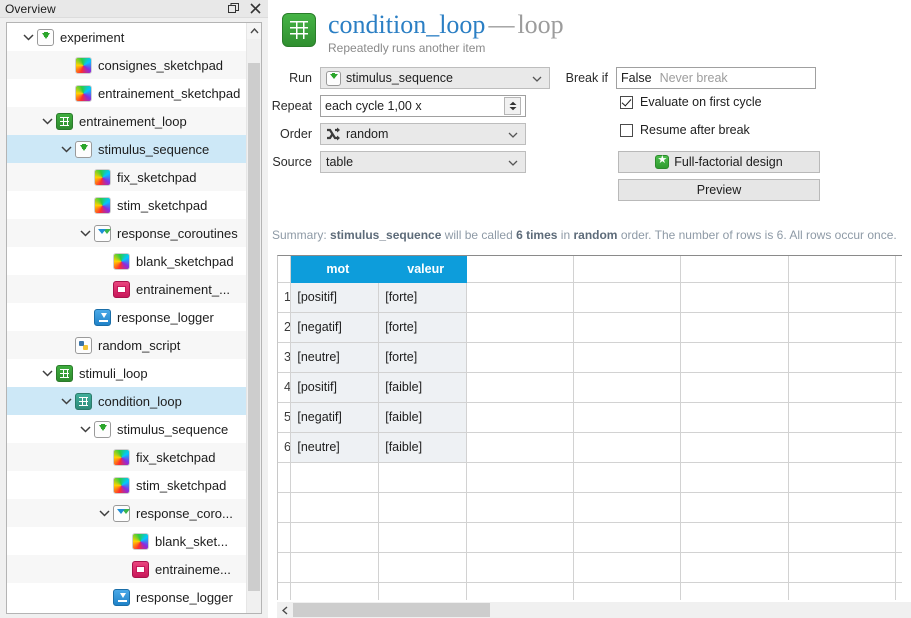 This screenshot has width=911, height=618. Describe the element at coordinates (254, 327) in the screenshot. I see `tree-scroll-thumb` at that location.